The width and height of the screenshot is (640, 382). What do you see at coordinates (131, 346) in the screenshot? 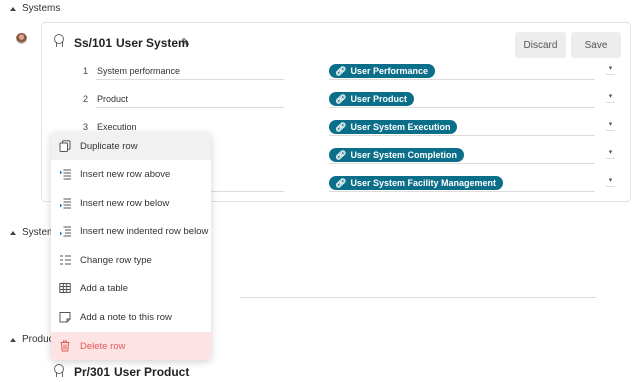
I see `menu-item-delete-row: Delete row` at bounding box center [131, 346].